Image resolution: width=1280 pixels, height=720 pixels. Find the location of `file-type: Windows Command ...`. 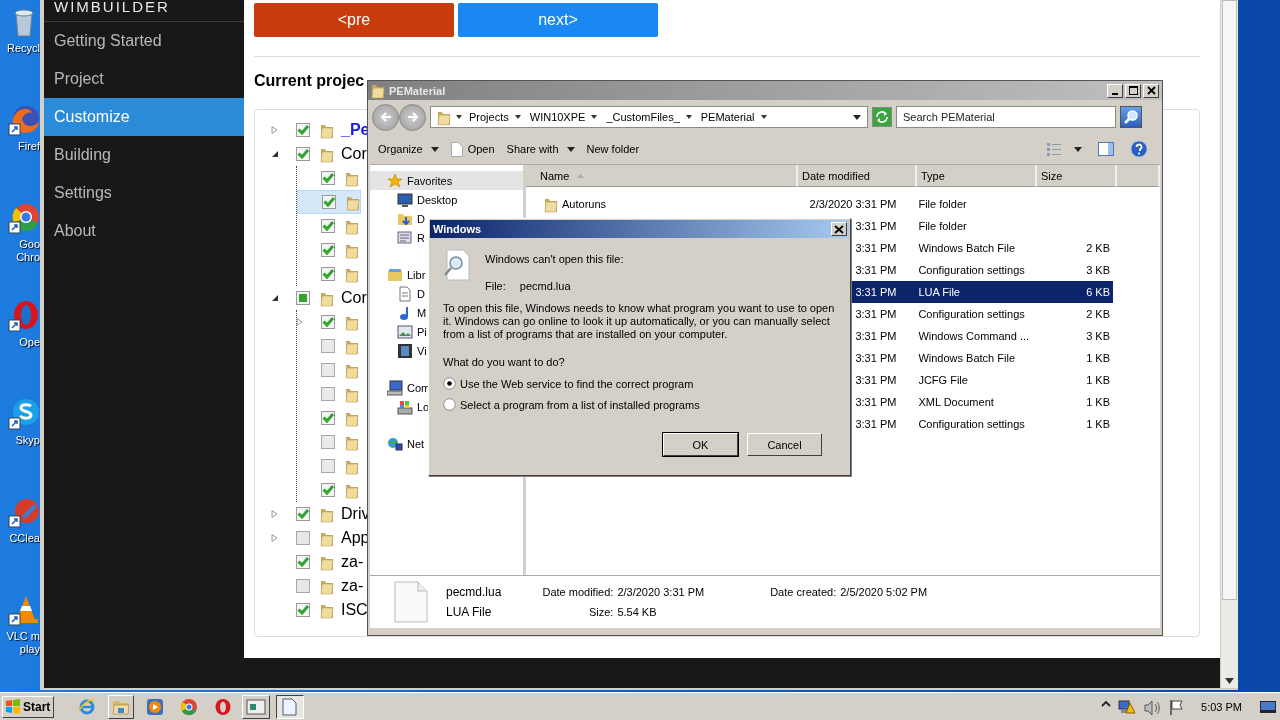

file-type: Windows Command ... is located at coordinates (974, 336).